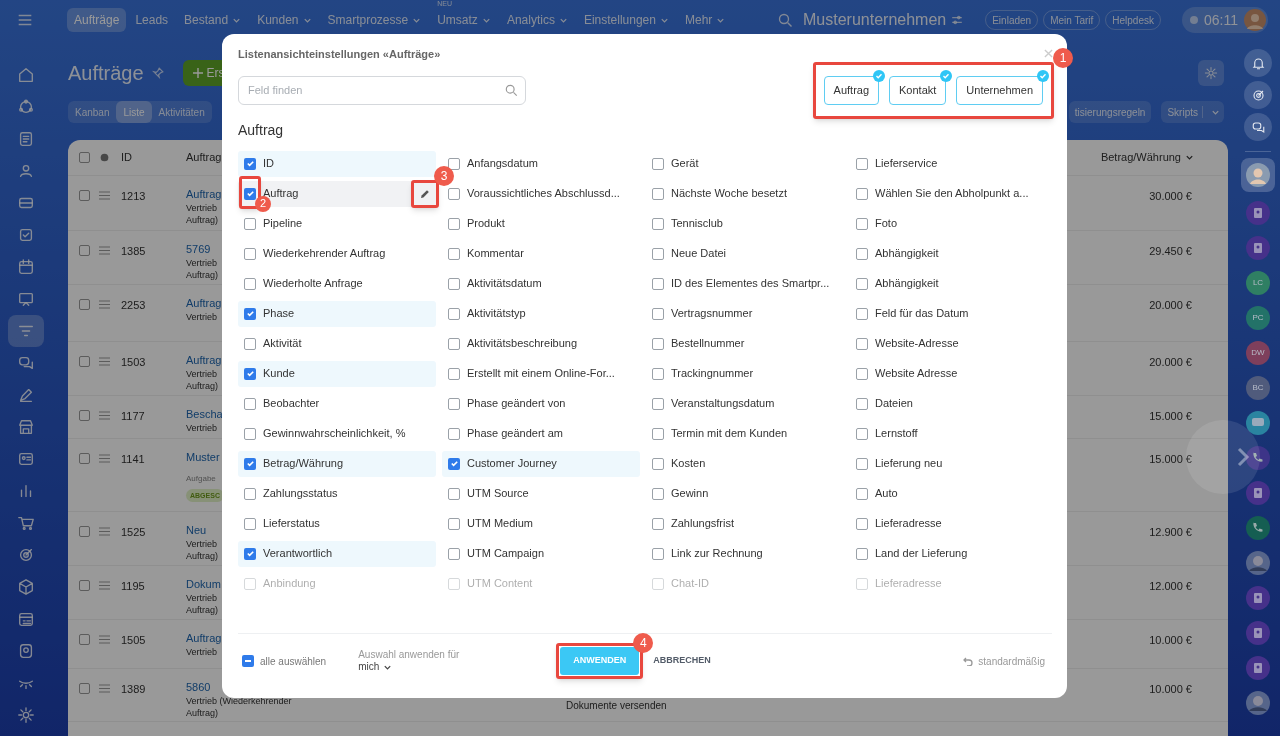 This screenshot has height=736, width=1280. What do you see at coordinates (896, 433) in the screenshot?
I see `field-label: Lernstoff` at bounding box center [896, 433].